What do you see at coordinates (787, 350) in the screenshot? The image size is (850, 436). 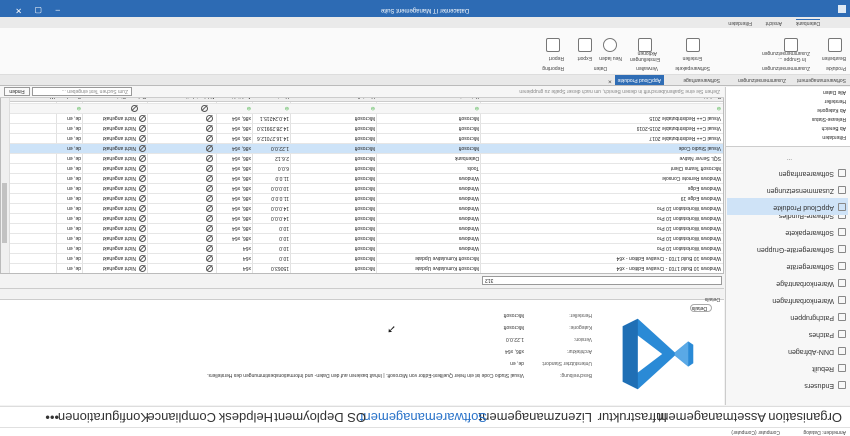 I see `sidebar-item-dnn: DNN-Abfragen` at bounding box center [787, 350].